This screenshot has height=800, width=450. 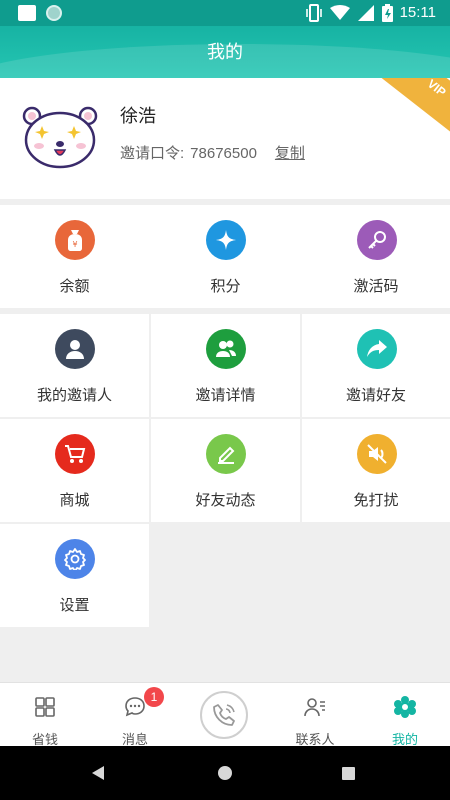 I want to click on contacts-icon, so click(x=314, y=707).